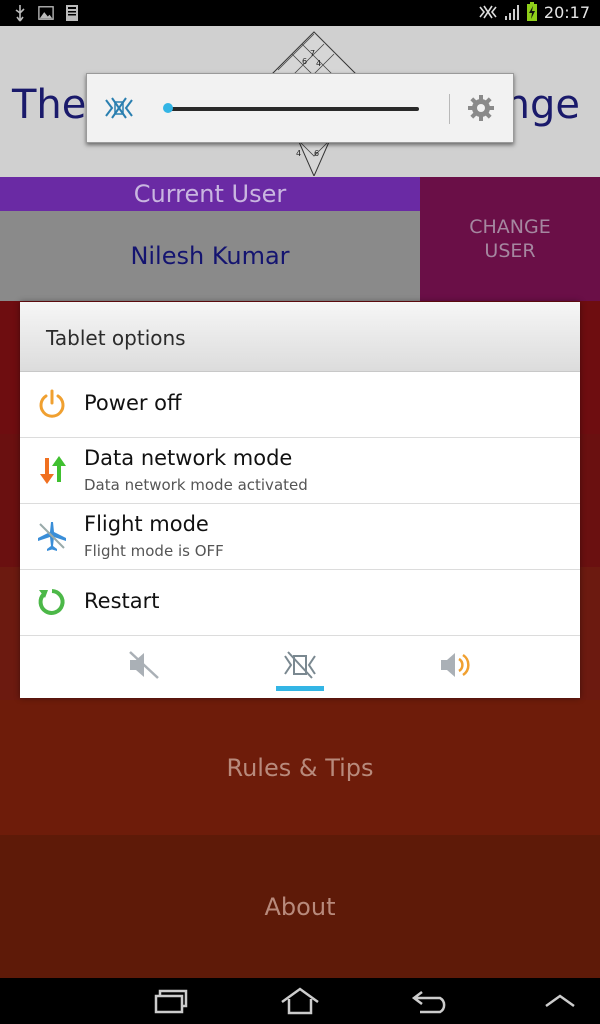 The width and height of the screenshot is (600, 1024). I want to click on sd-card-icon, so click(72, 13).